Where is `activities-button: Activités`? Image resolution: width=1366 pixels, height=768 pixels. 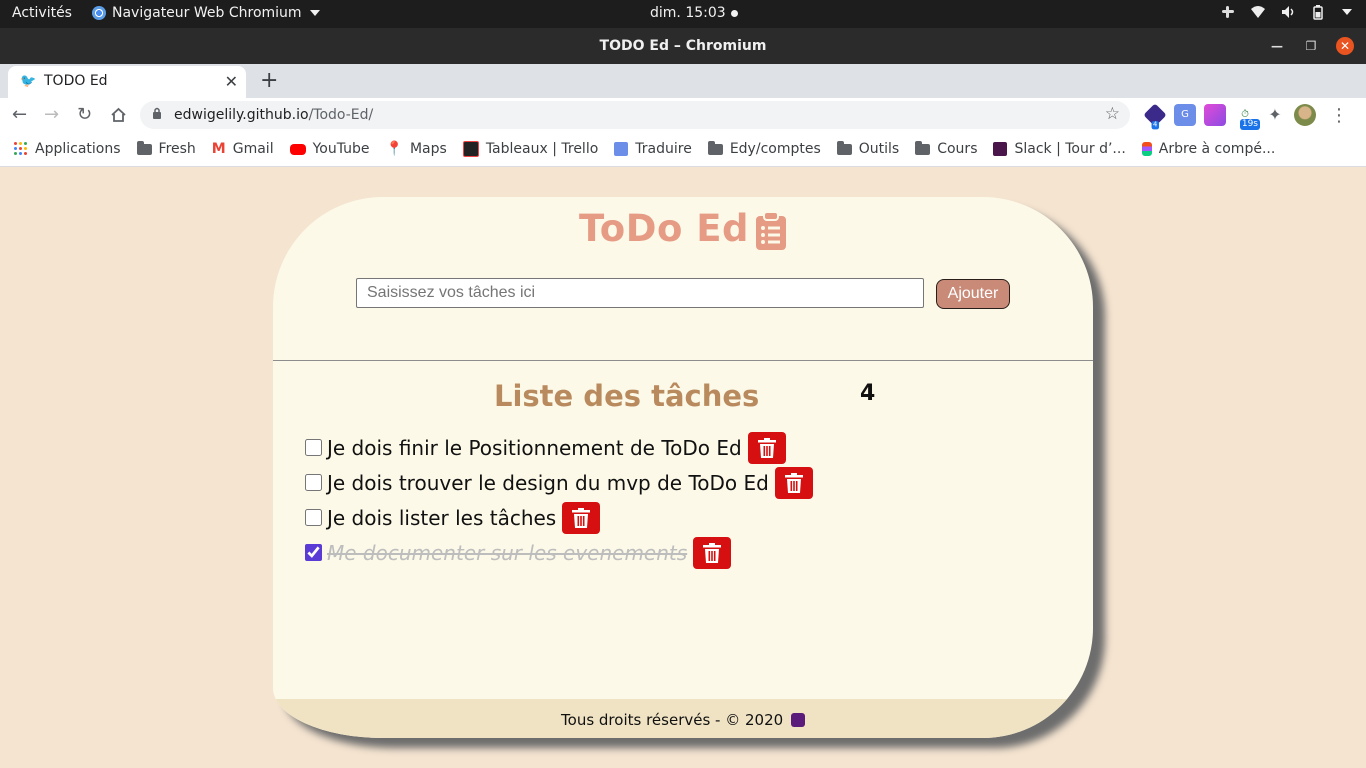 activities-button: Activités is located at coordinates (42, 13).